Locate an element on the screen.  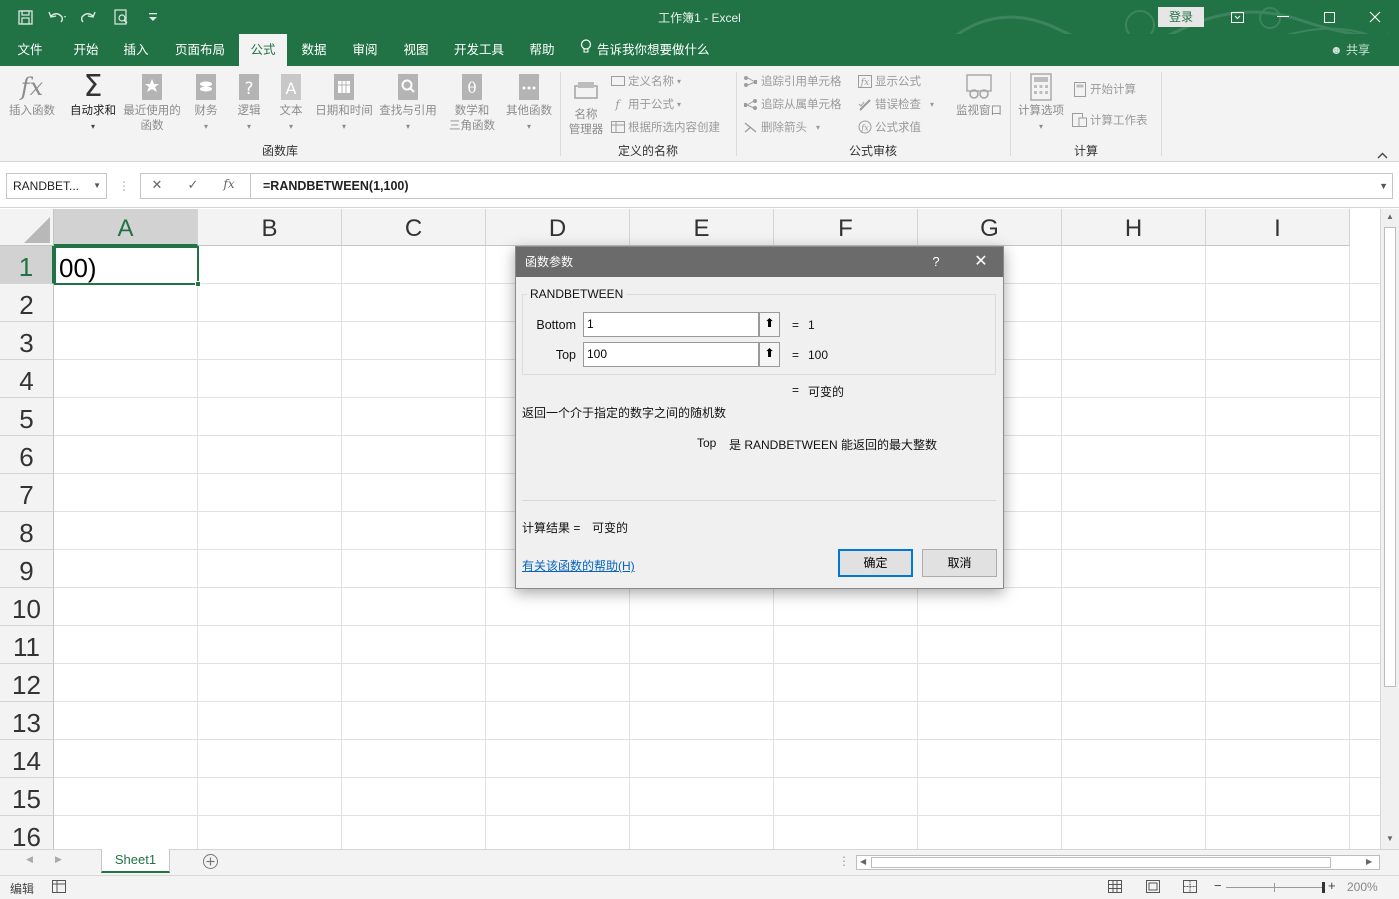
cell-a1: 00) is located at coordinates (127, 266).